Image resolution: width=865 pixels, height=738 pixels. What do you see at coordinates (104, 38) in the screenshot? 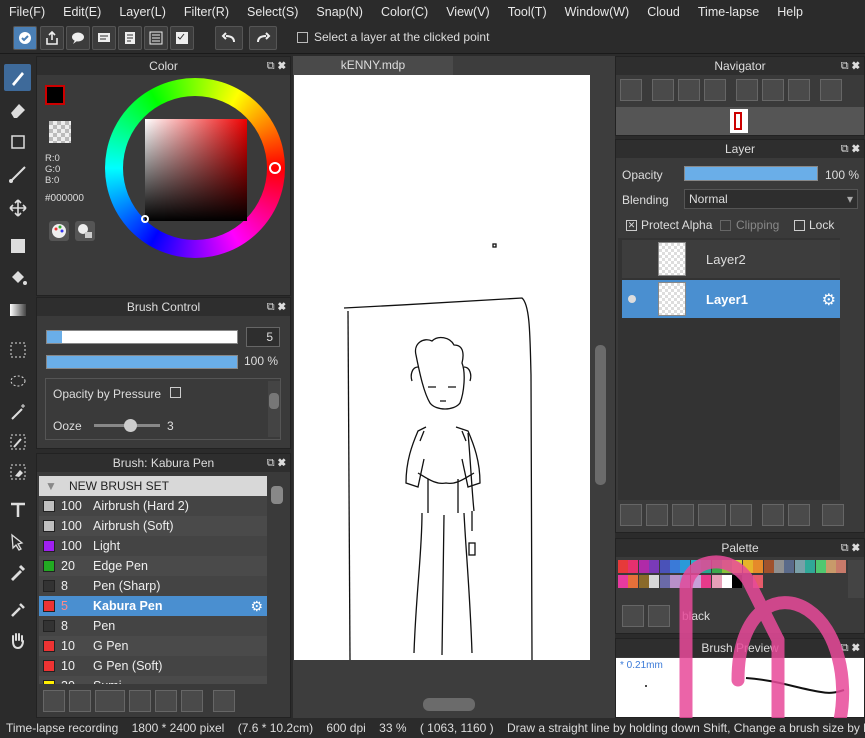
I see `comment-icon` at bounding box center [104, 38].